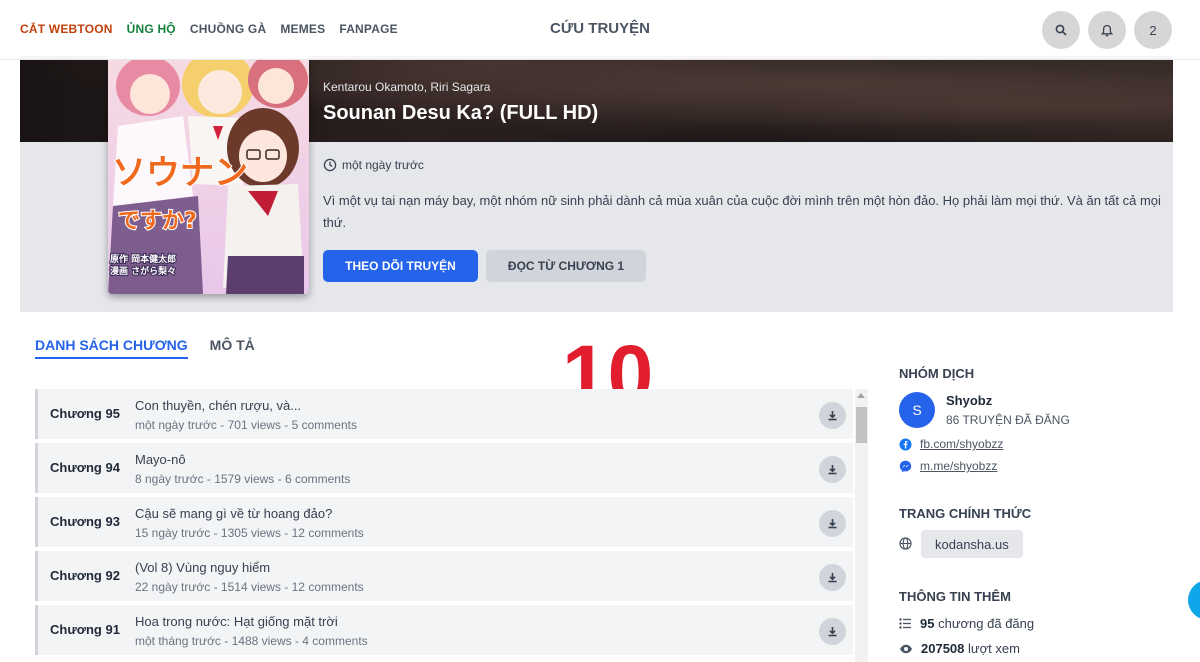  Describe the element at coordinates (1153, 30) in the screenshot. I see `user-badge-button: 2` at that location.